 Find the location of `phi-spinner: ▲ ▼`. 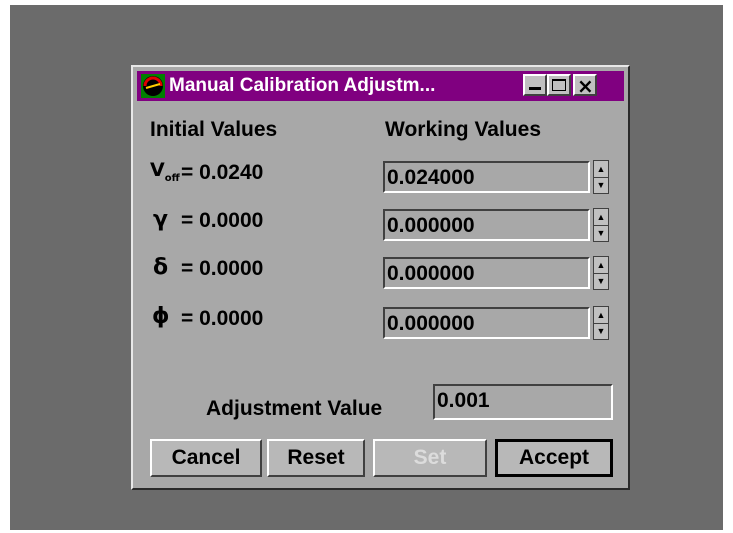

phi-spinner: ▲ ▼ is located at coordinates (601, 323).